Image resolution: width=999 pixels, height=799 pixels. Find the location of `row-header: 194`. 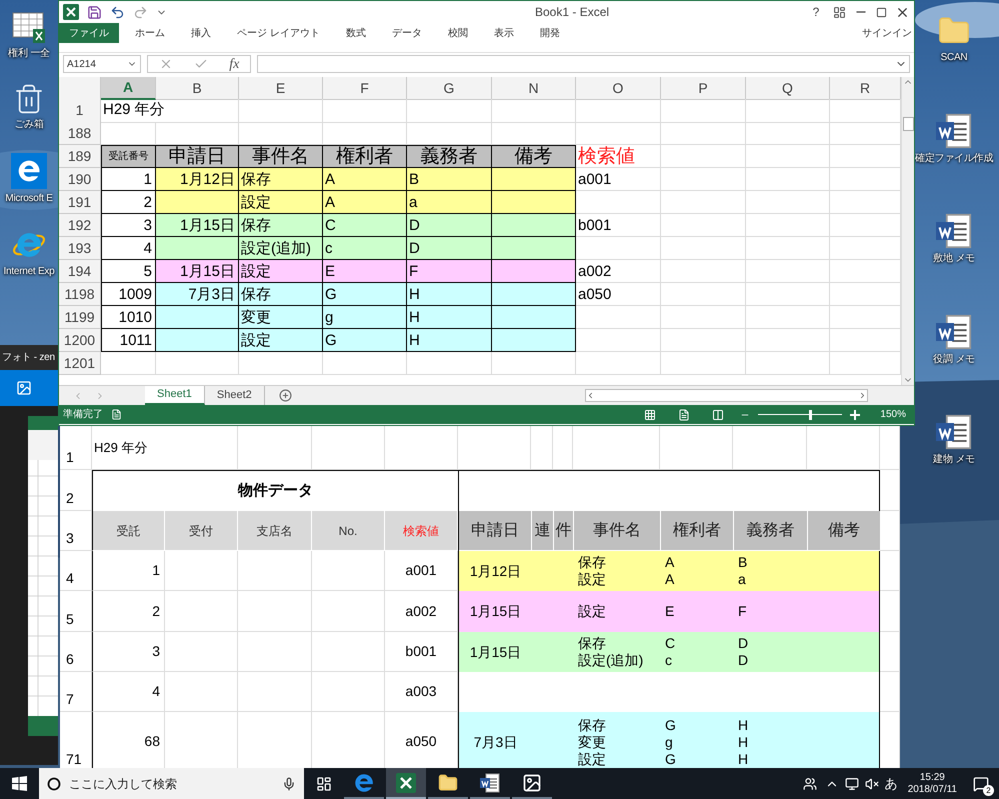

row-header: 194 is located at coordinates (80, 271).